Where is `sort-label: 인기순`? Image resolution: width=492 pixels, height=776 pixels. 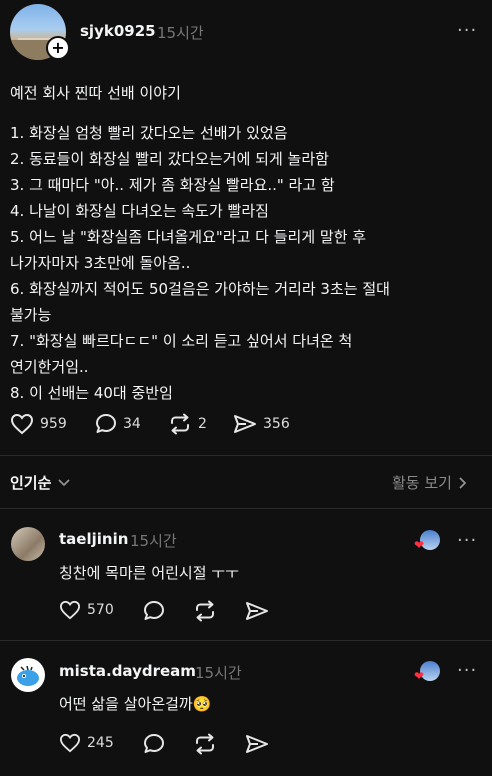
sort-label: 인기순 is located at coordinates (31, 483).